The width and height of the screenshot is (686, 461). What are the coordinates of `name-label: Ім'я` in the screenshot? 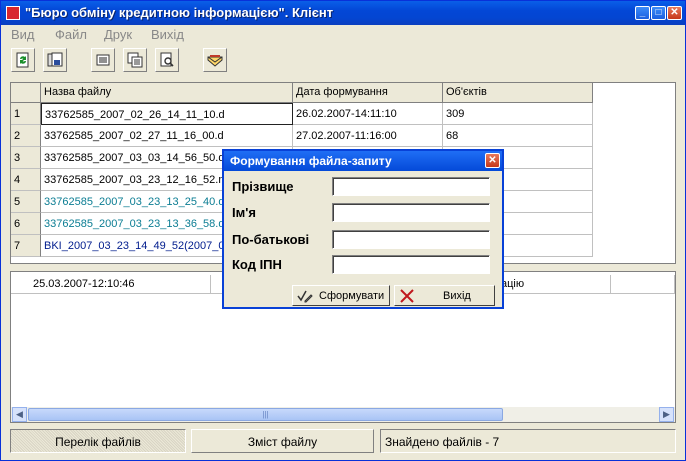 It's located at (244, 212).